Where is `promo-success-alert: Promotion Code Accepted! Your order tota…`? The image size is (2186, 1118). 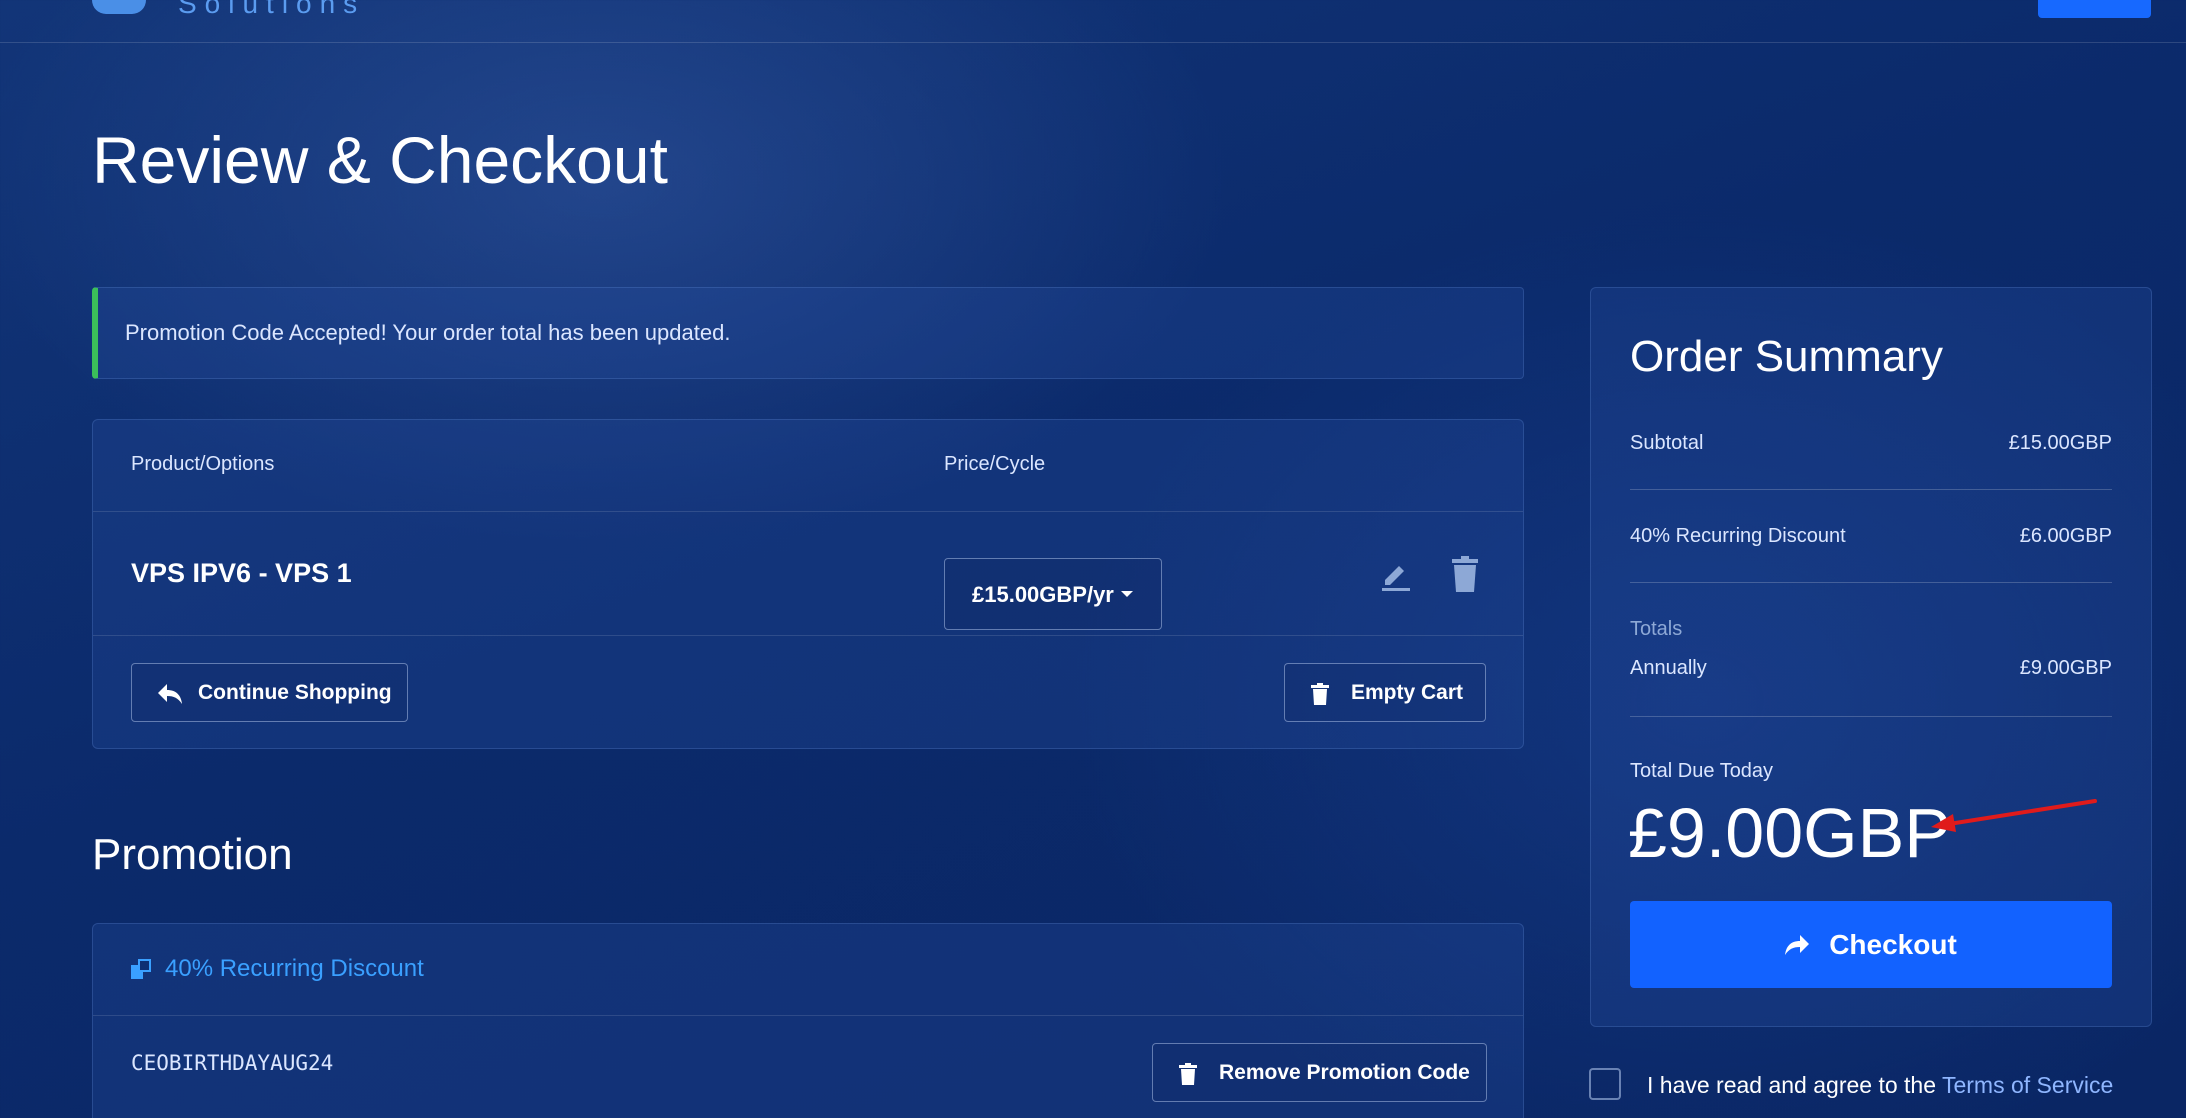
promo-success-alert: Promotion Code Accepted! Your order tota… is located at coordinates (808, 333).